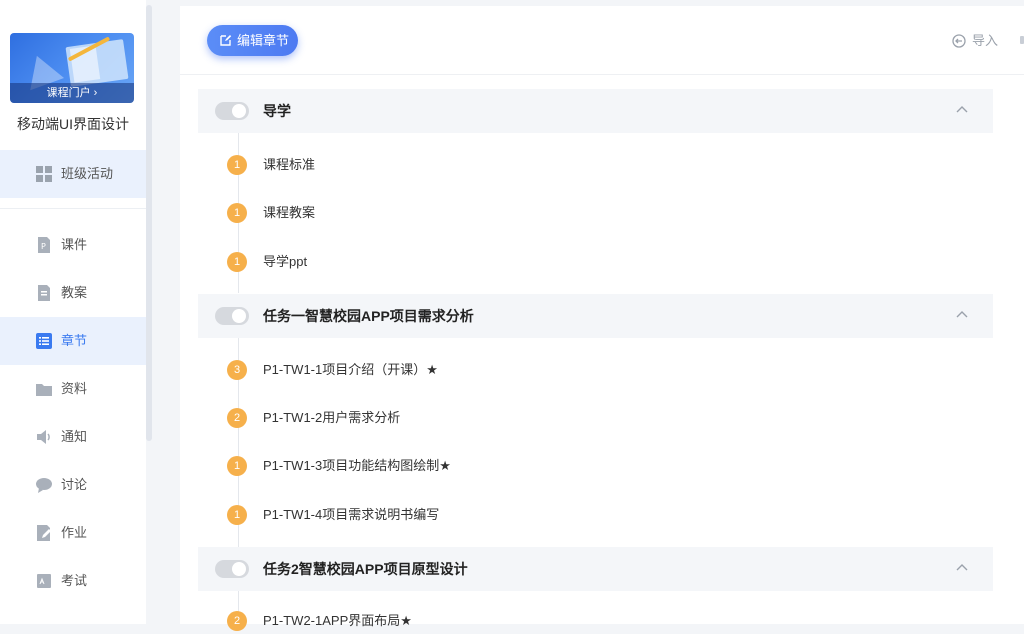 The image size is (1024, 634). I want to click on sidebar-item-lesson-plan: 教案, so click(73, 293).